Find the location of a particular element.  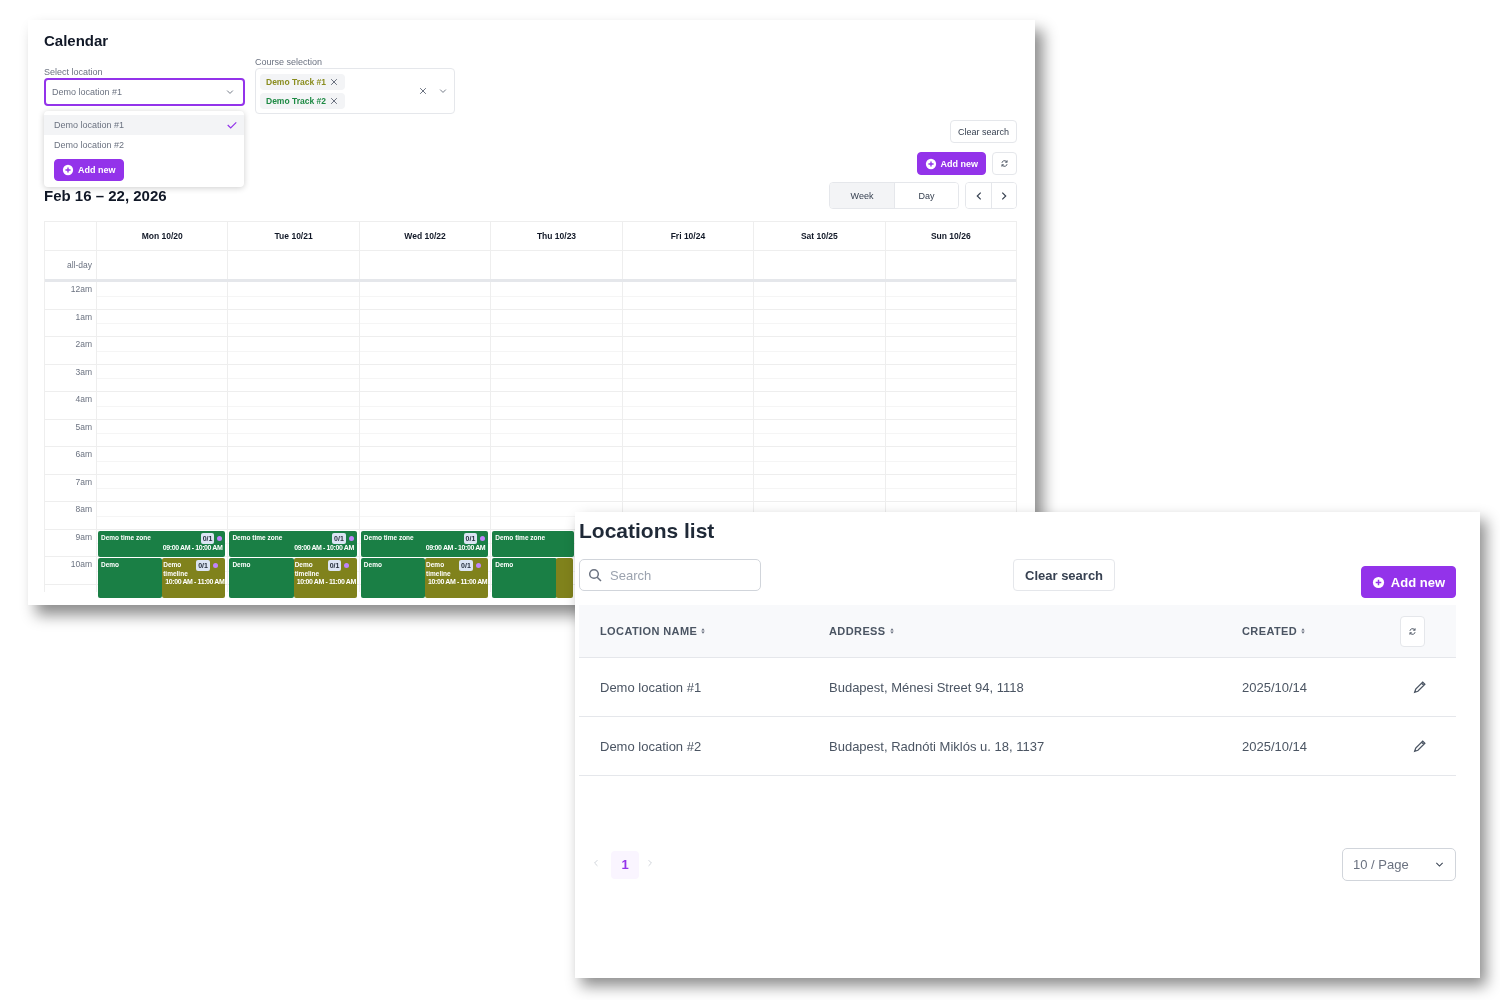

page-button: 1 is located at coordinates (625, 864).